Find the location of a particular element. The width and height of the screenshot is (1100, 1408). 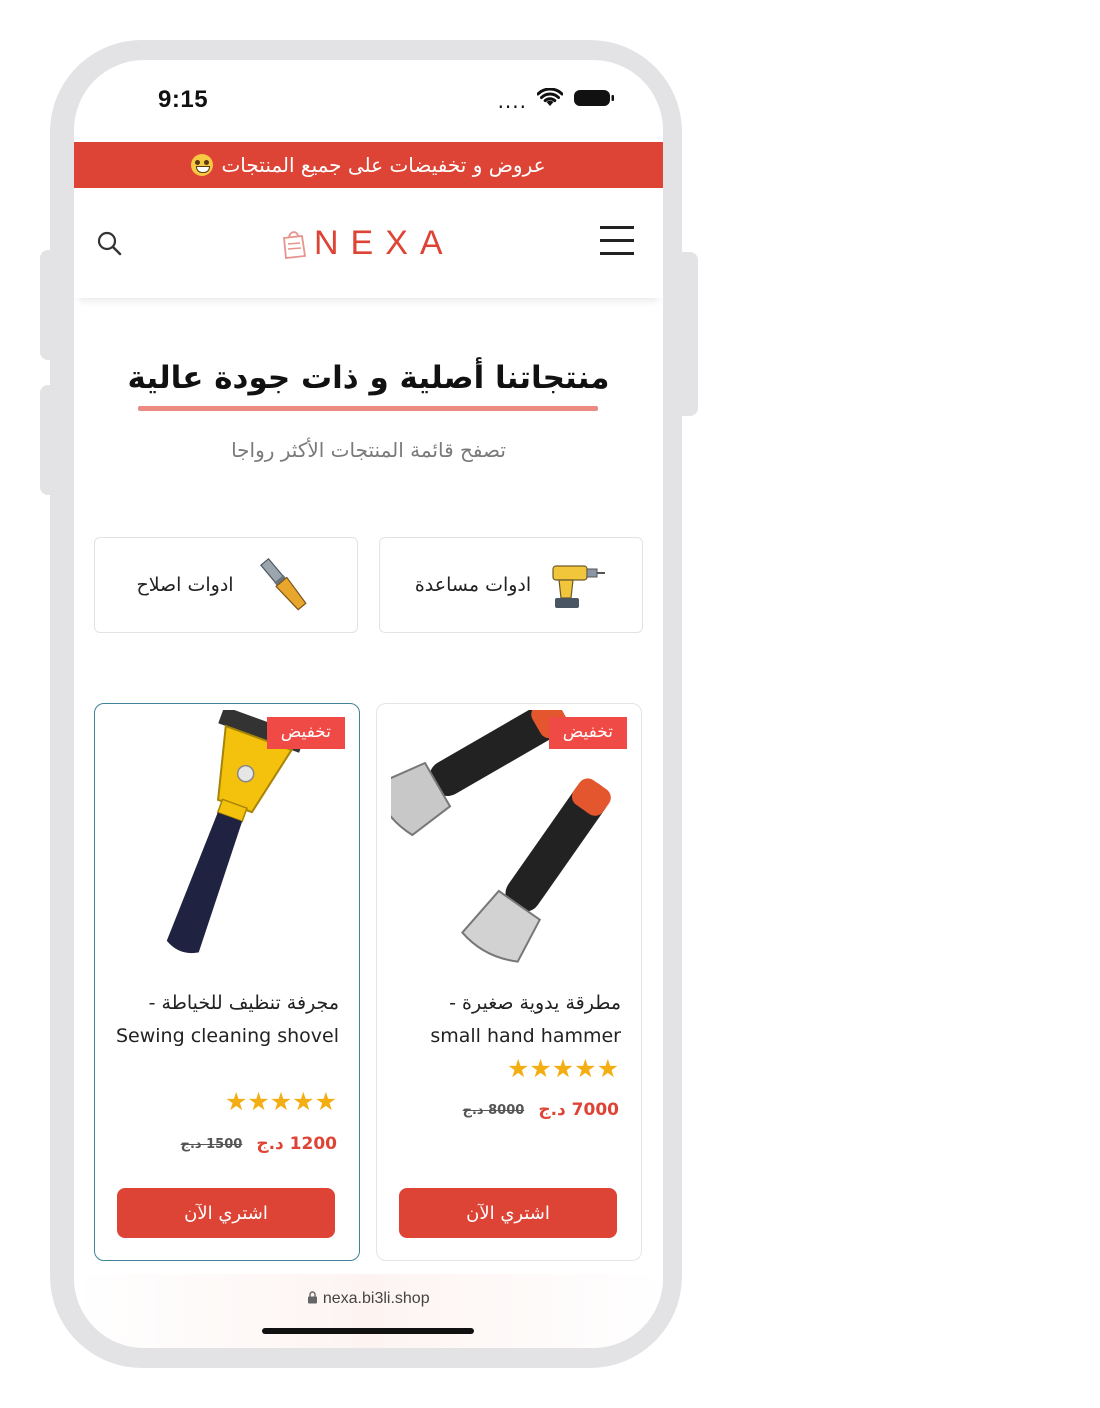

search-icon is located at coordinates (109, 243).